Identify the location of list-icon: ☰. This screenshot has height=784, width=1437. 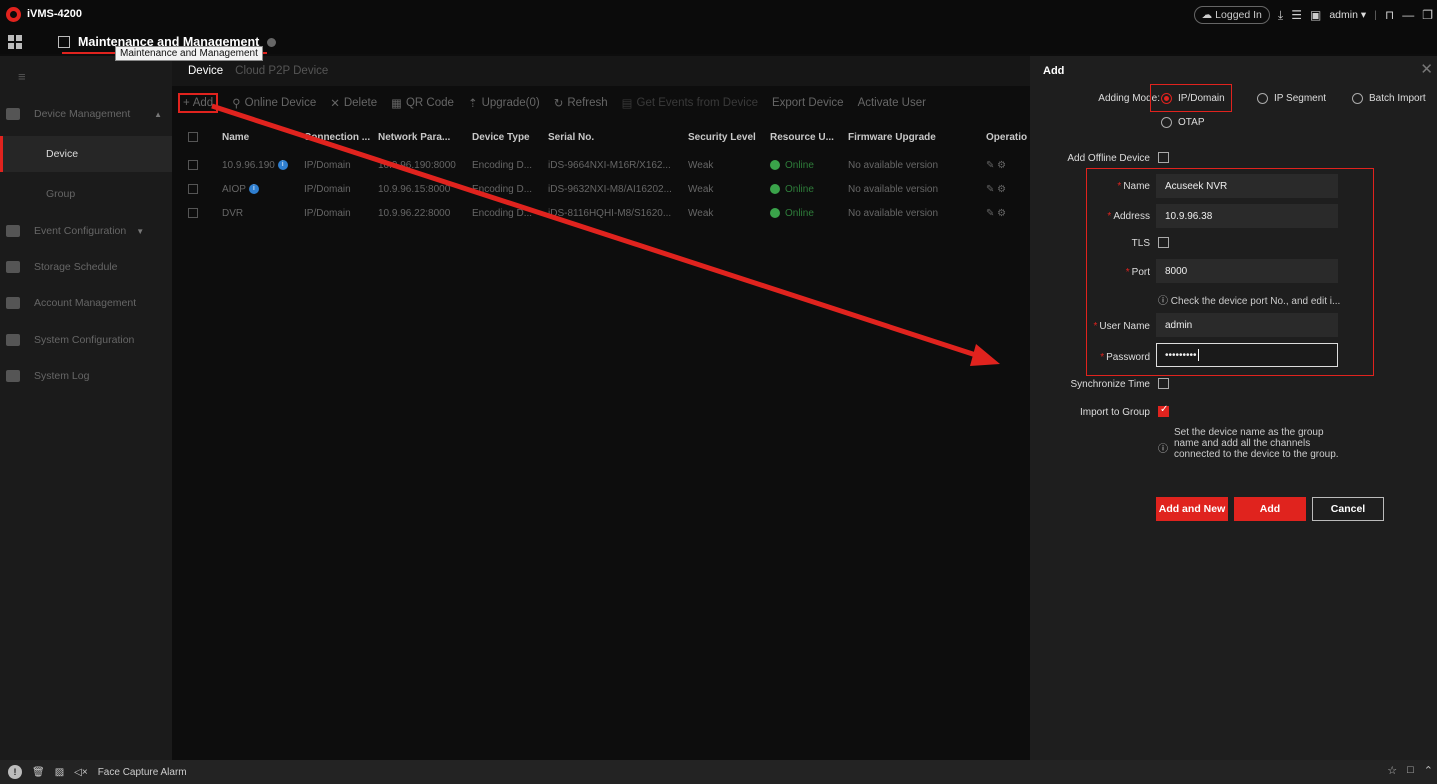
(1296, 15).